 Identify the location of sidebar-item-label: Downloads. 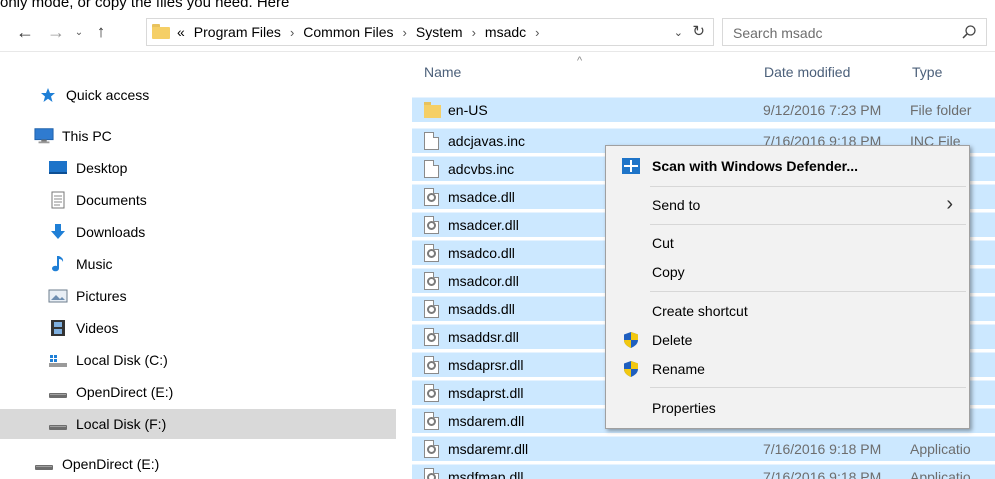
(111, 232).